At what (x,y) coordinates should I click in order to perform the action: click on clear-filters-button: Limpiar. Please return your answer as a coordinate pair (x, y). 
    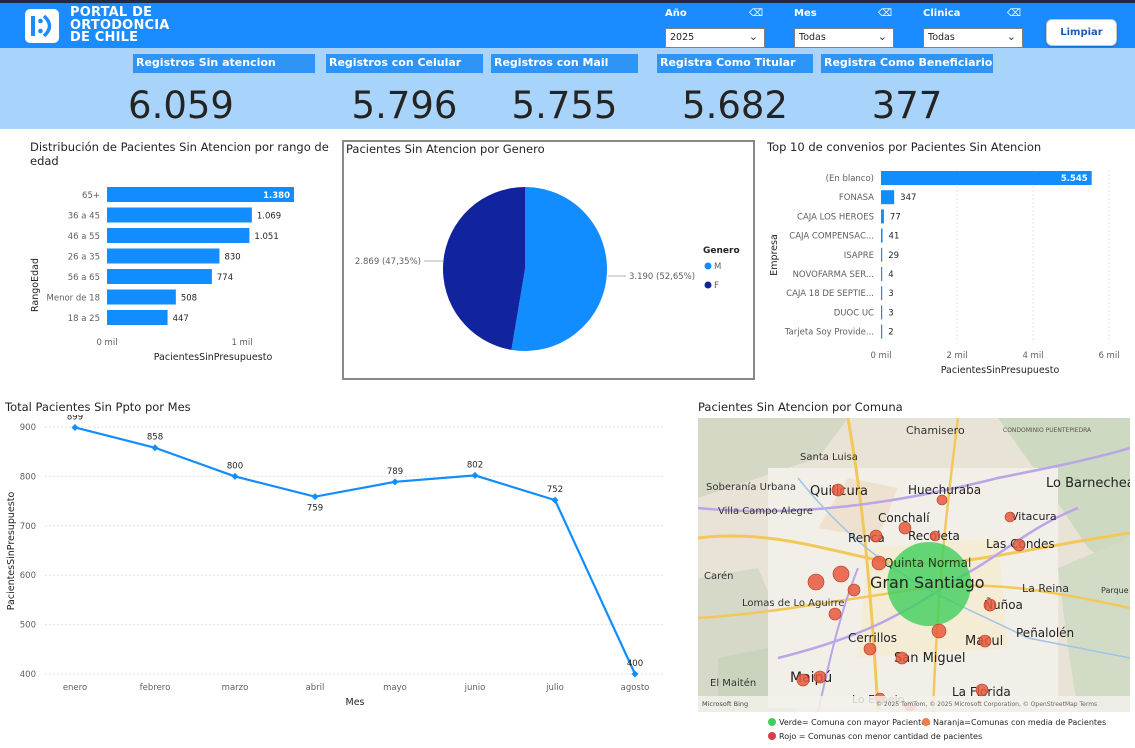
    Looking at the image, I should click on (1081, 32).